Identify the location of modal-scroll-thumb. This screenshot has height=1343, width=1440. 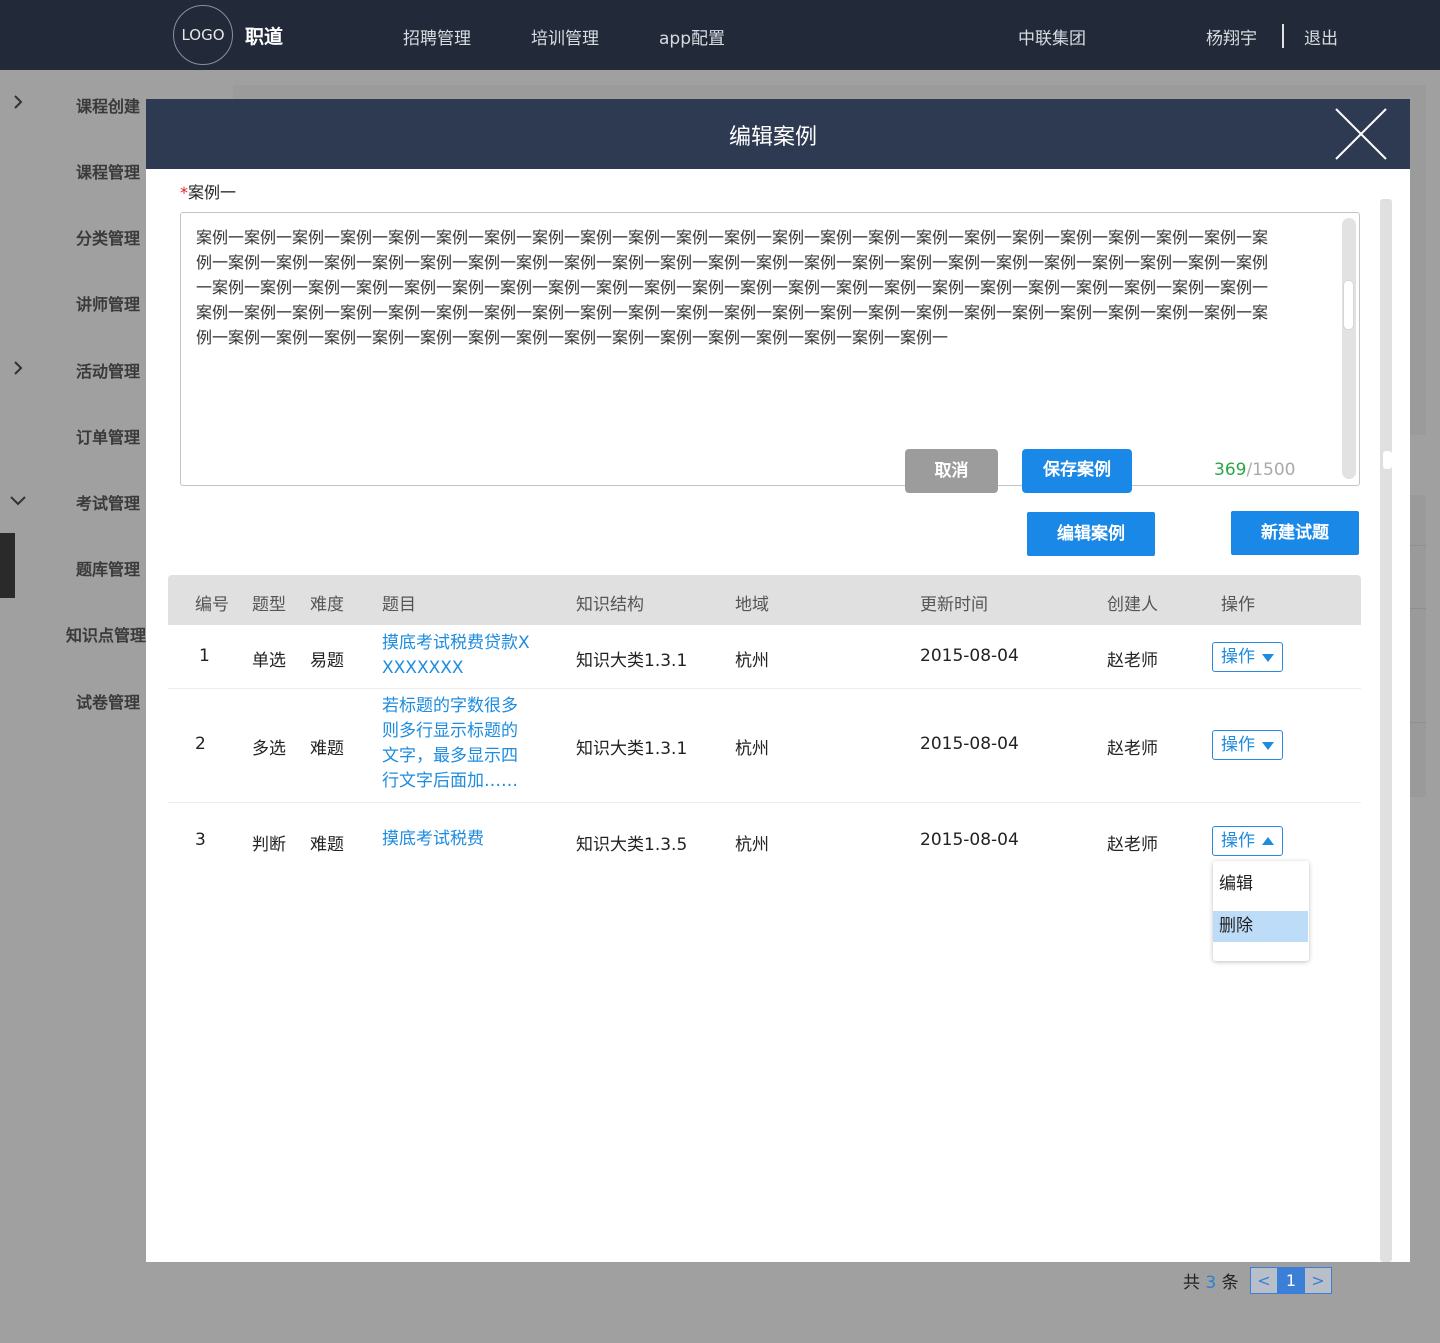
(1387, 460).